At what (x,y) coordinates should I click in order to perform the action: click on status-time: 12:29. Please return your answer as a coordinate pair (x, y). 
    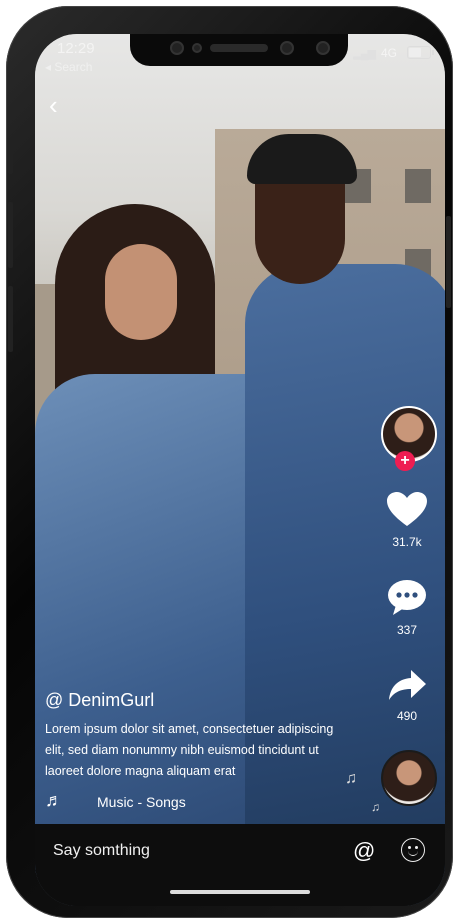
    Looking at the image, I should click on (76, 48).